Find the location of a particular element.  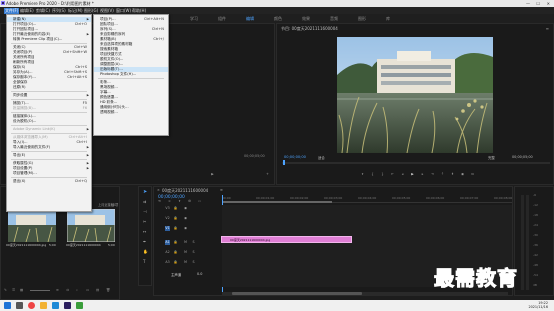

track-target-a1: A1 is located at coordinates (167, 242).